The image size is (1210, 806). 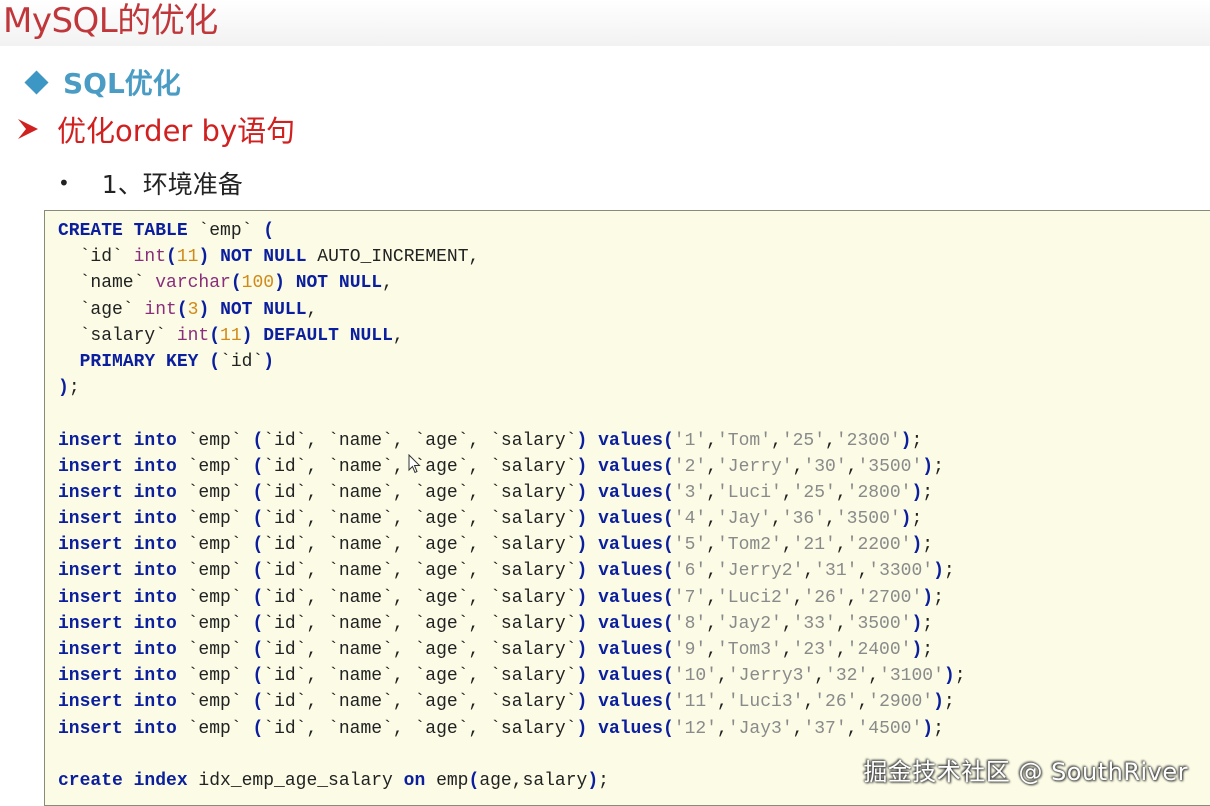 I want to click on heading-sql-optimization: SQL优化, so click(x=102, y=82).